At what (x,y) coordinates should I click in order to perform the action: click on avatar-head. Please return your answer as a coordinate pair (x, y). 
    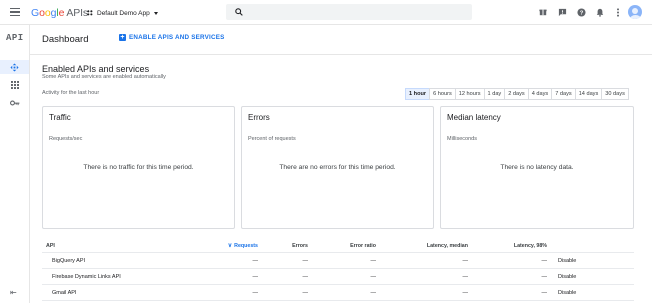
    Looking at the image, I should click on (635, 10).